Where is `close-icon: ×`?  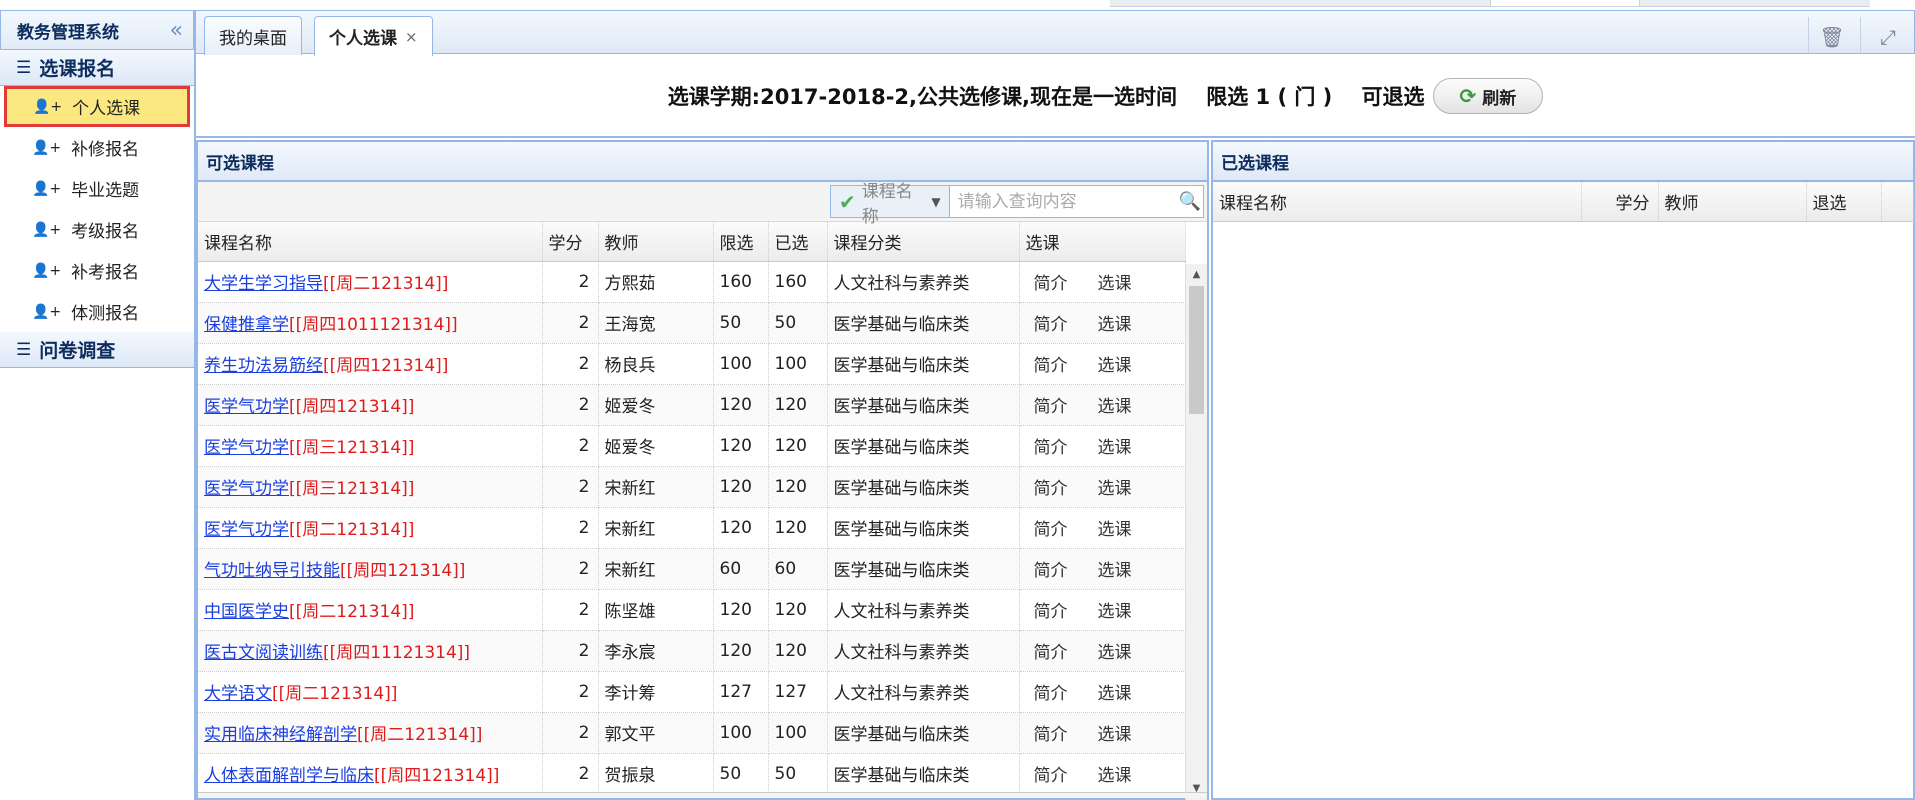 close-icon: × is located at coordinates (411, 37).